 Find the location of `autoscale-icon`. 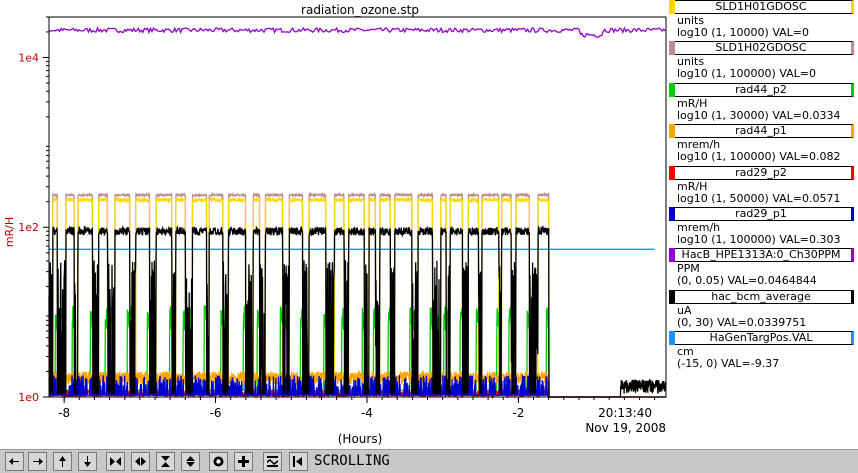

autoscale-icon is located at coordinates (272, 461).